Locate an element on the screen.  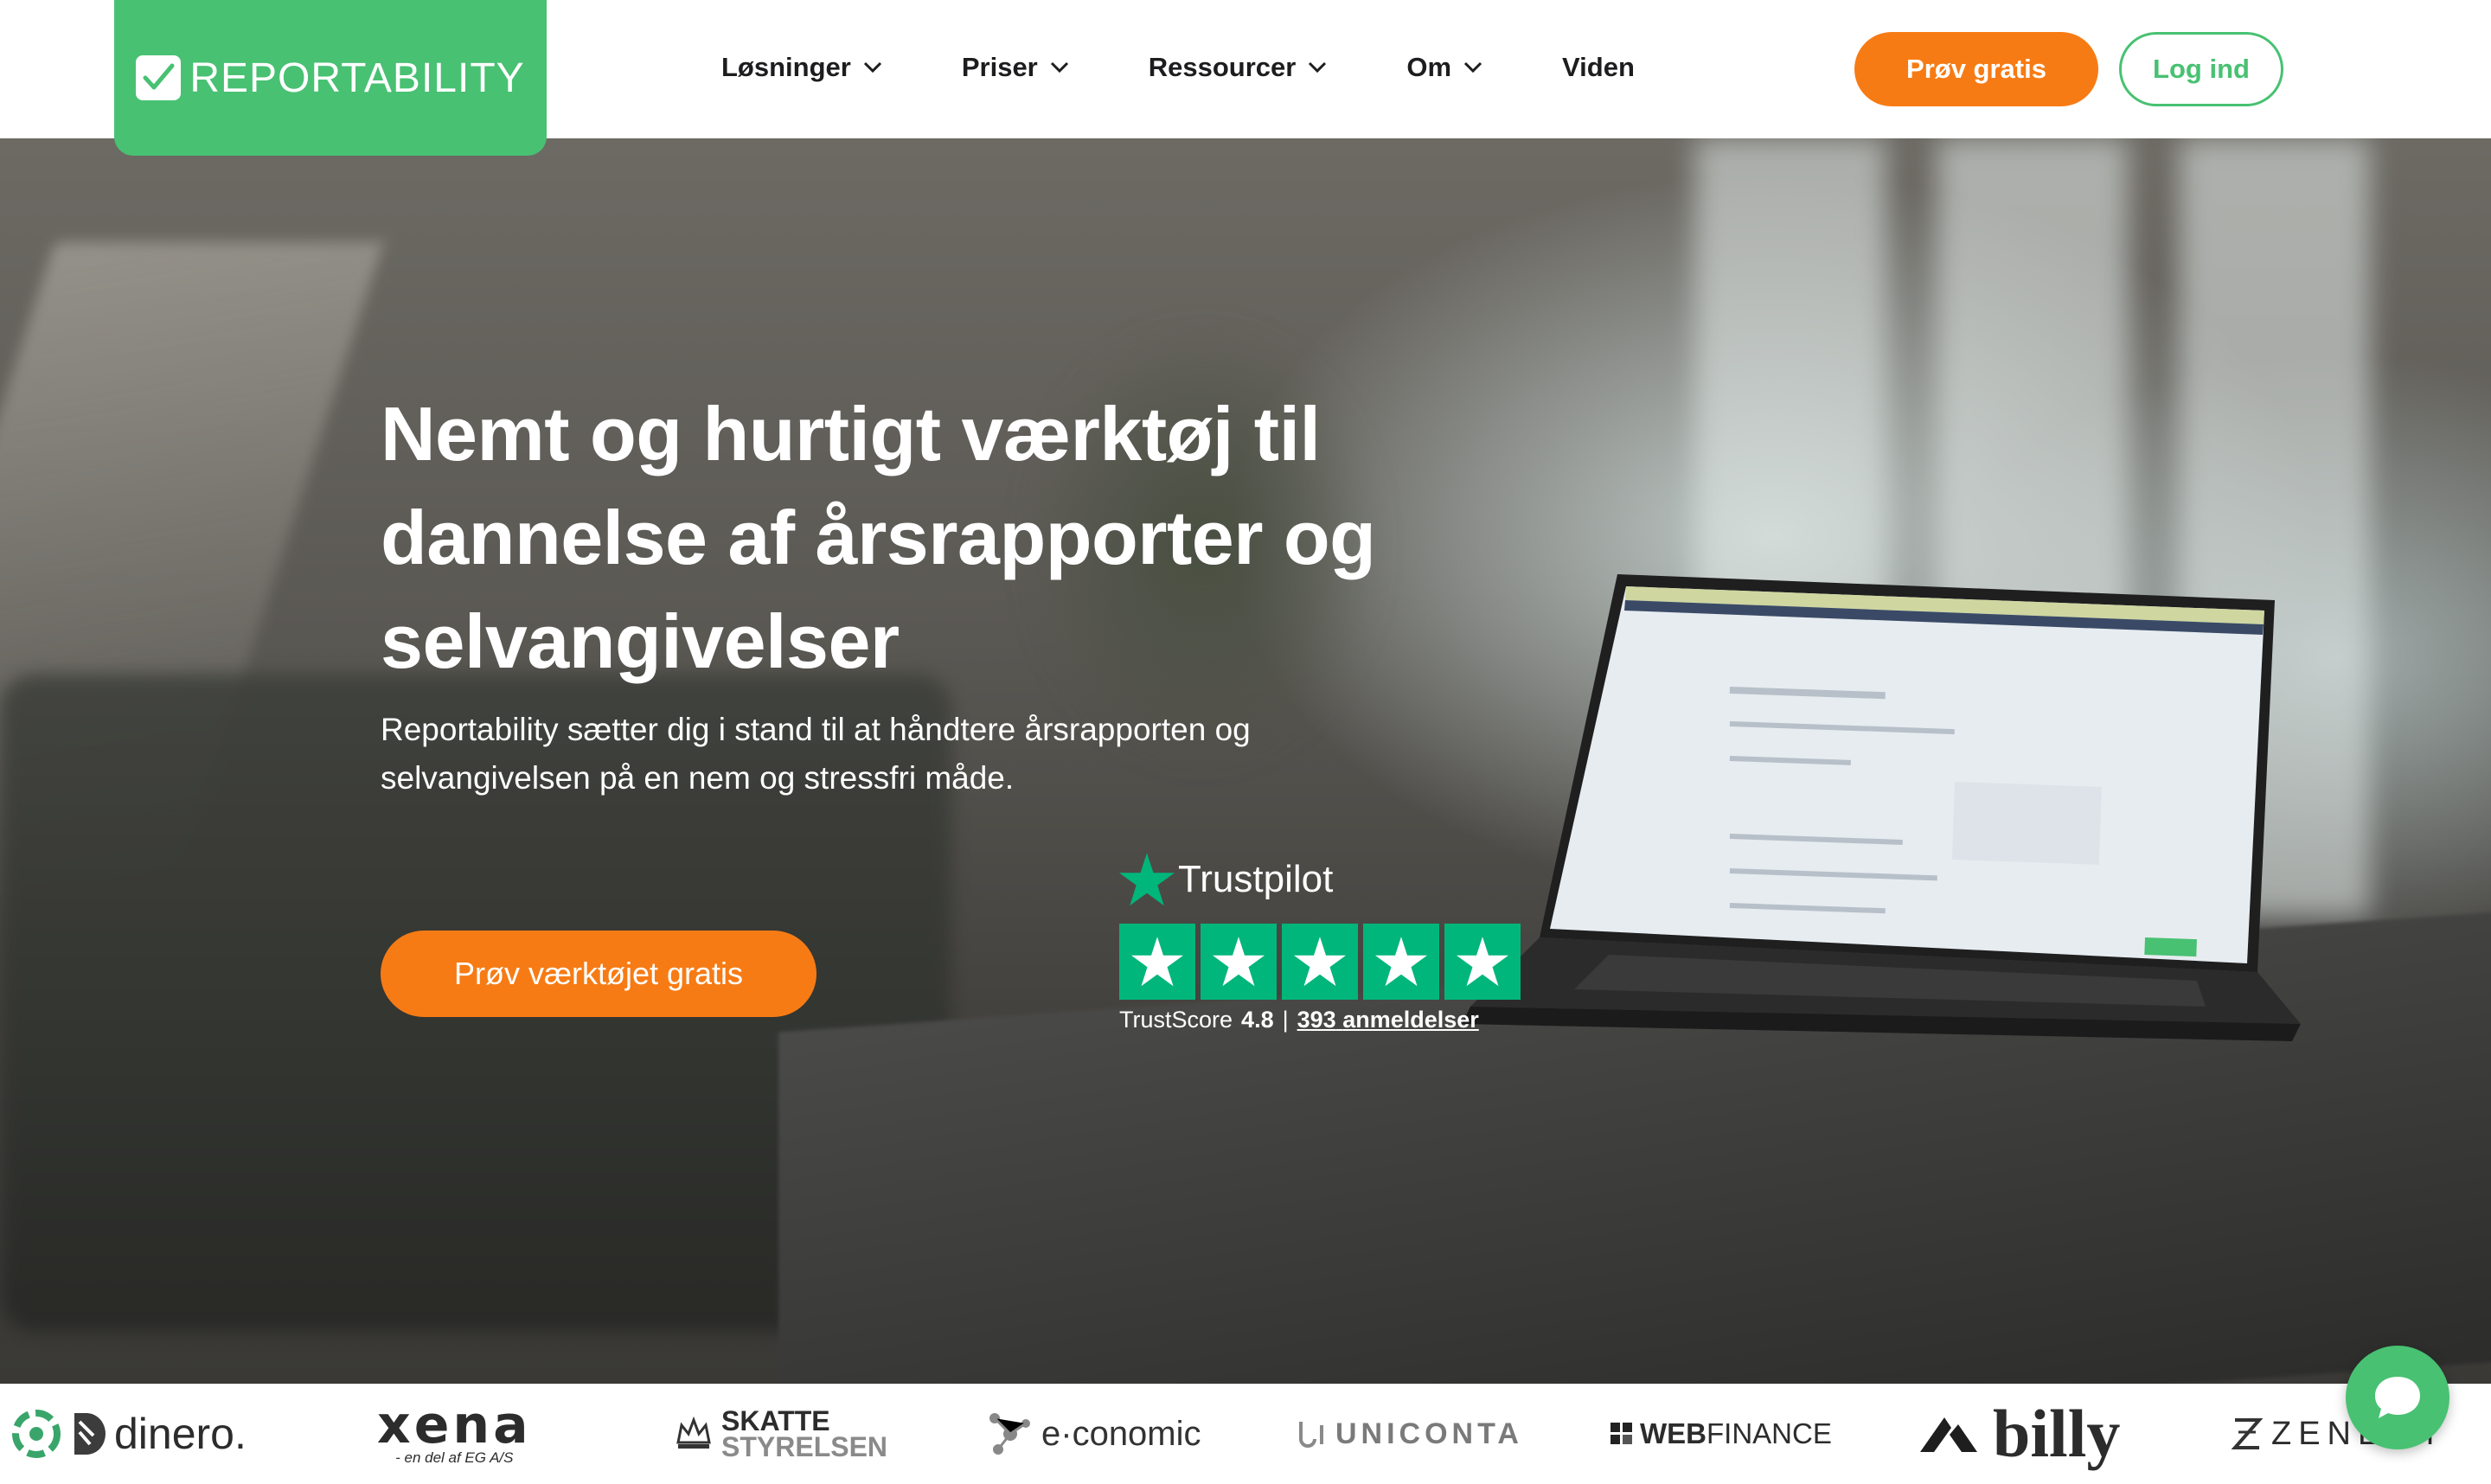
nav-item-om: Om is located at coordinates (1444, 67).